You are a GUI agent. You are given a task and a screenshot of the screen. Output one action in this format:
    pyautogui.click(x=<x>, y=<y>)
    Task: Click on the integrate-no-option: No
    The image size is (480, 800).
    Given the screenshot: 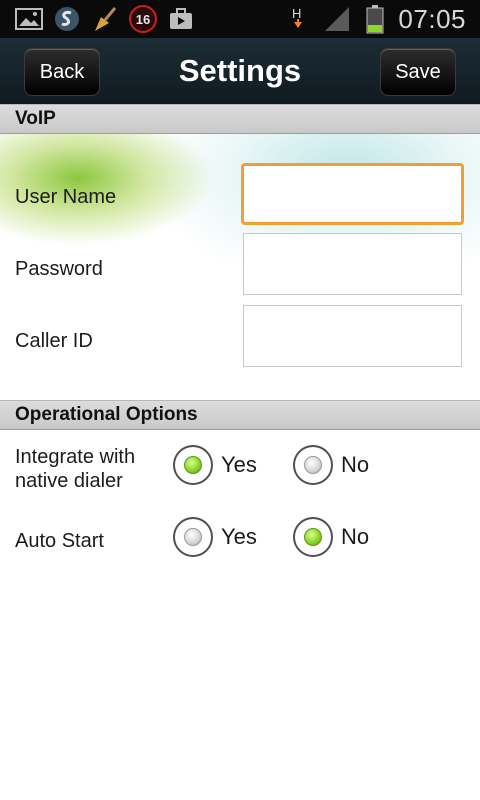 What is the action you would take?
    pyautogui.click(x=331, y=465)
    